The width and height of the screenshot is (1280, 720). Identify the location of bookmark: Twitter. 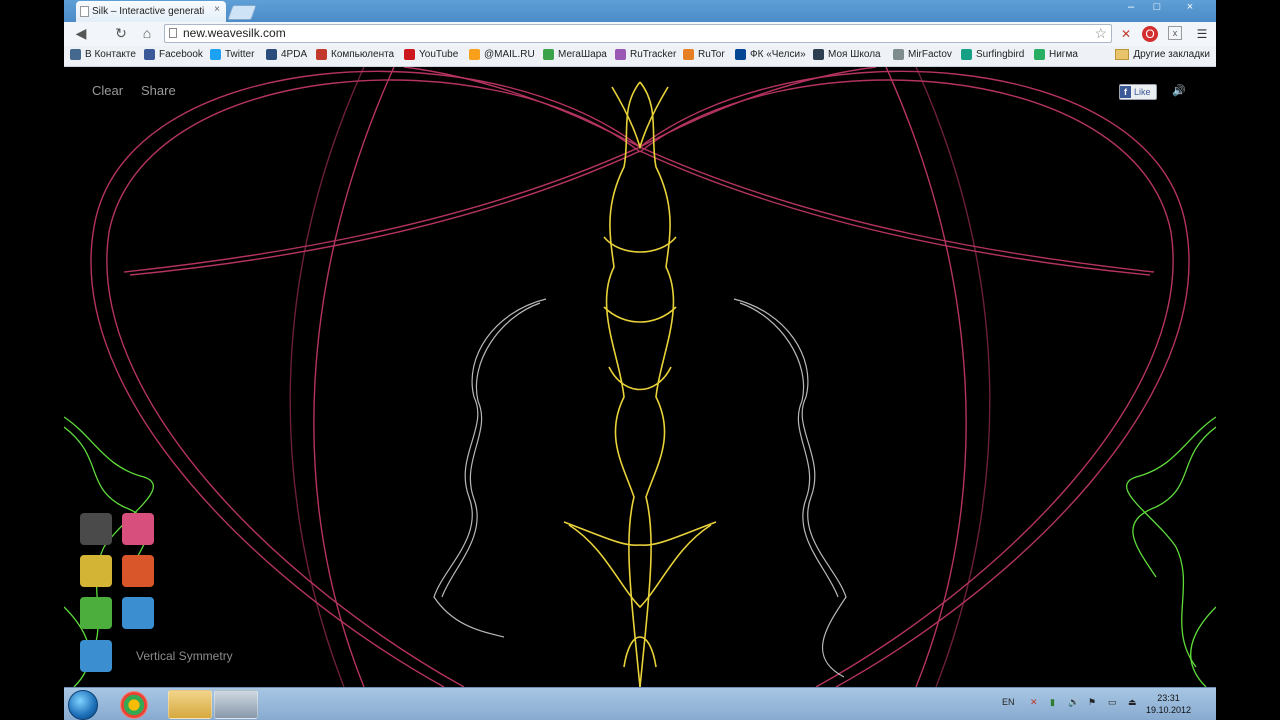
(232, 54).